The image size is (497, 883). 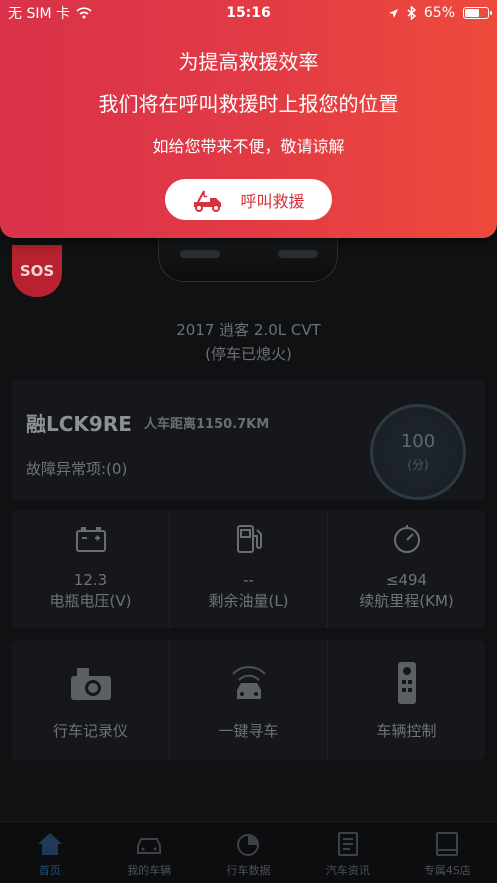 What do you see at coordinates (200, 254) in the screenshot?
I see `car-headlight-left` at bounding box center [200, 254].